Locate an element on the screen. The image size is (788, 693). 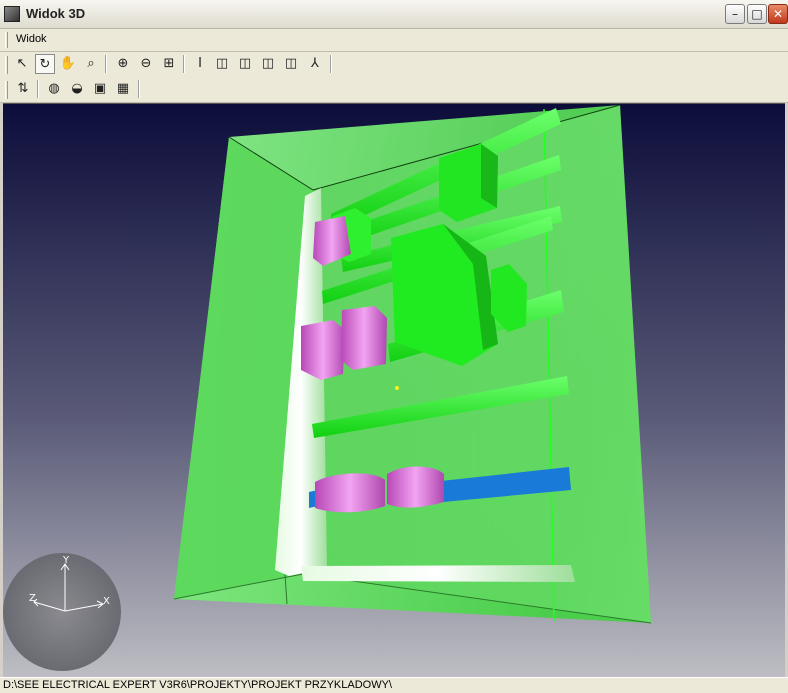
title-bar: Widok 3D – □ ✕ is located at coordinates (394, 14).